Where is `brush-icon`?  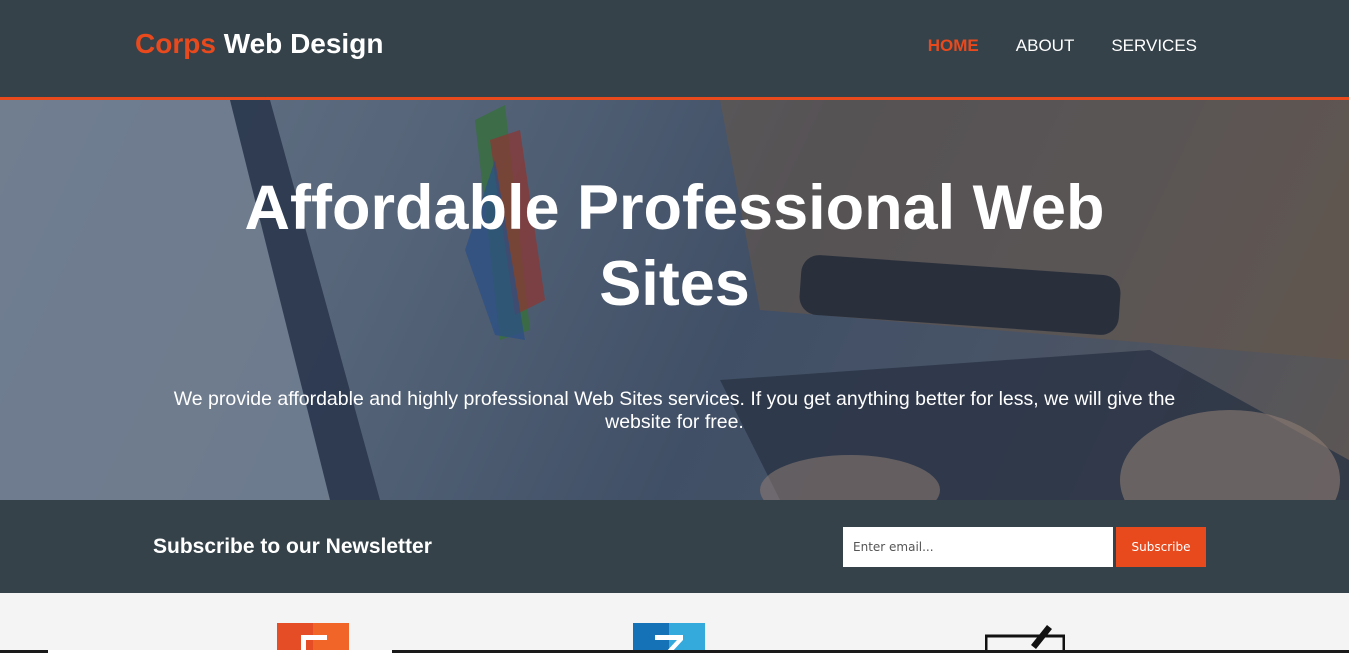 brush-icon is located at coordinates (1025, 639).